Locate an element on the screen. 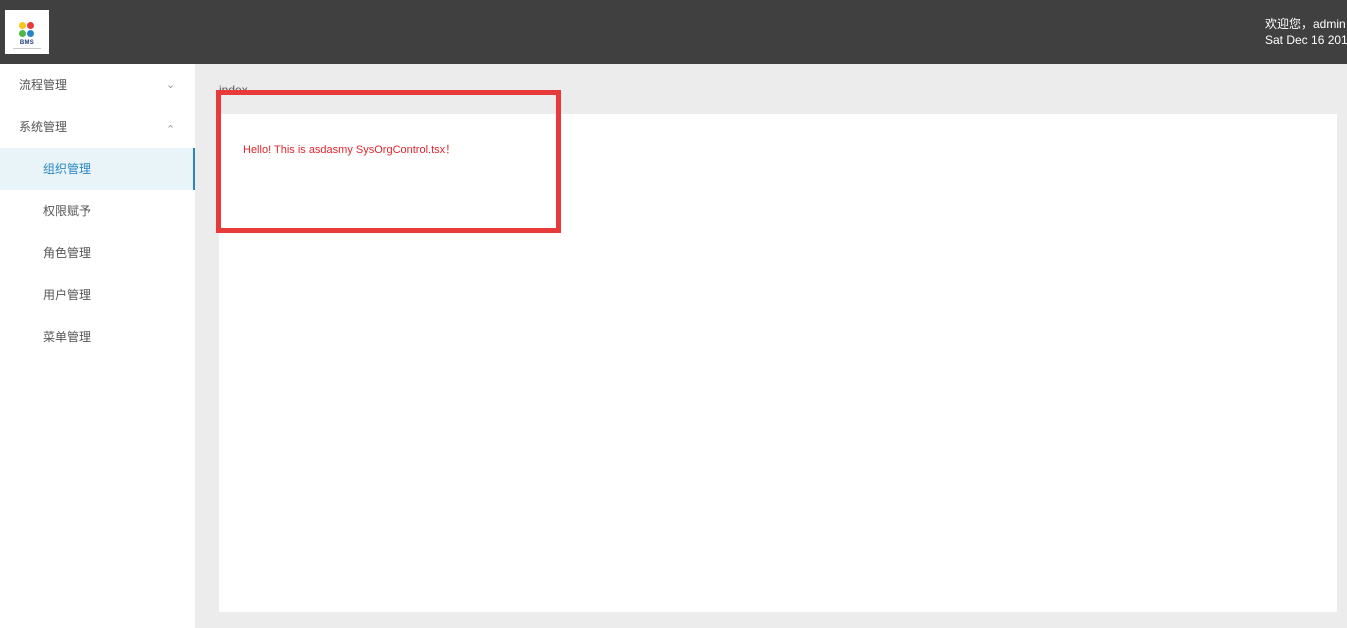 This screenshot has width=1347, height=628. user-info: 欢迎您，admin Sat Dec 16 2017 is located at coordinates (1306, 32).